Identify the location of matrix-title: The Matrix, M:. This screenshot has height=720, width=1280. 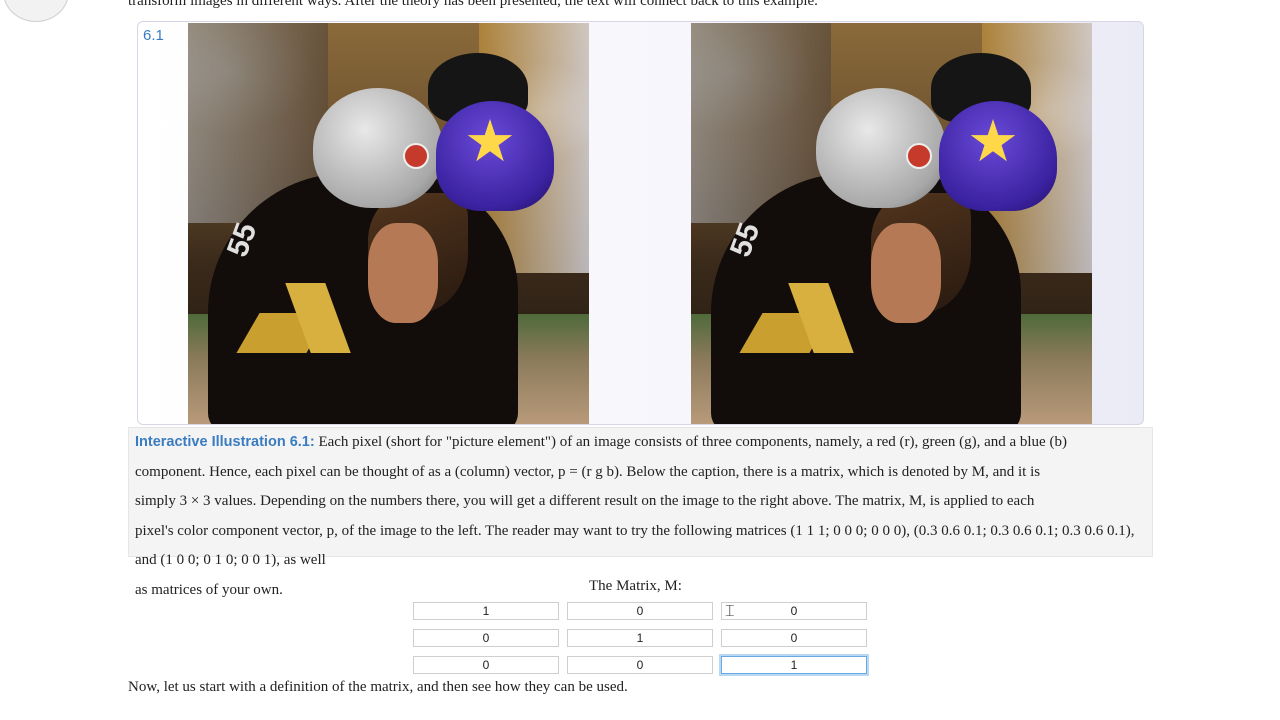
(635, 586).